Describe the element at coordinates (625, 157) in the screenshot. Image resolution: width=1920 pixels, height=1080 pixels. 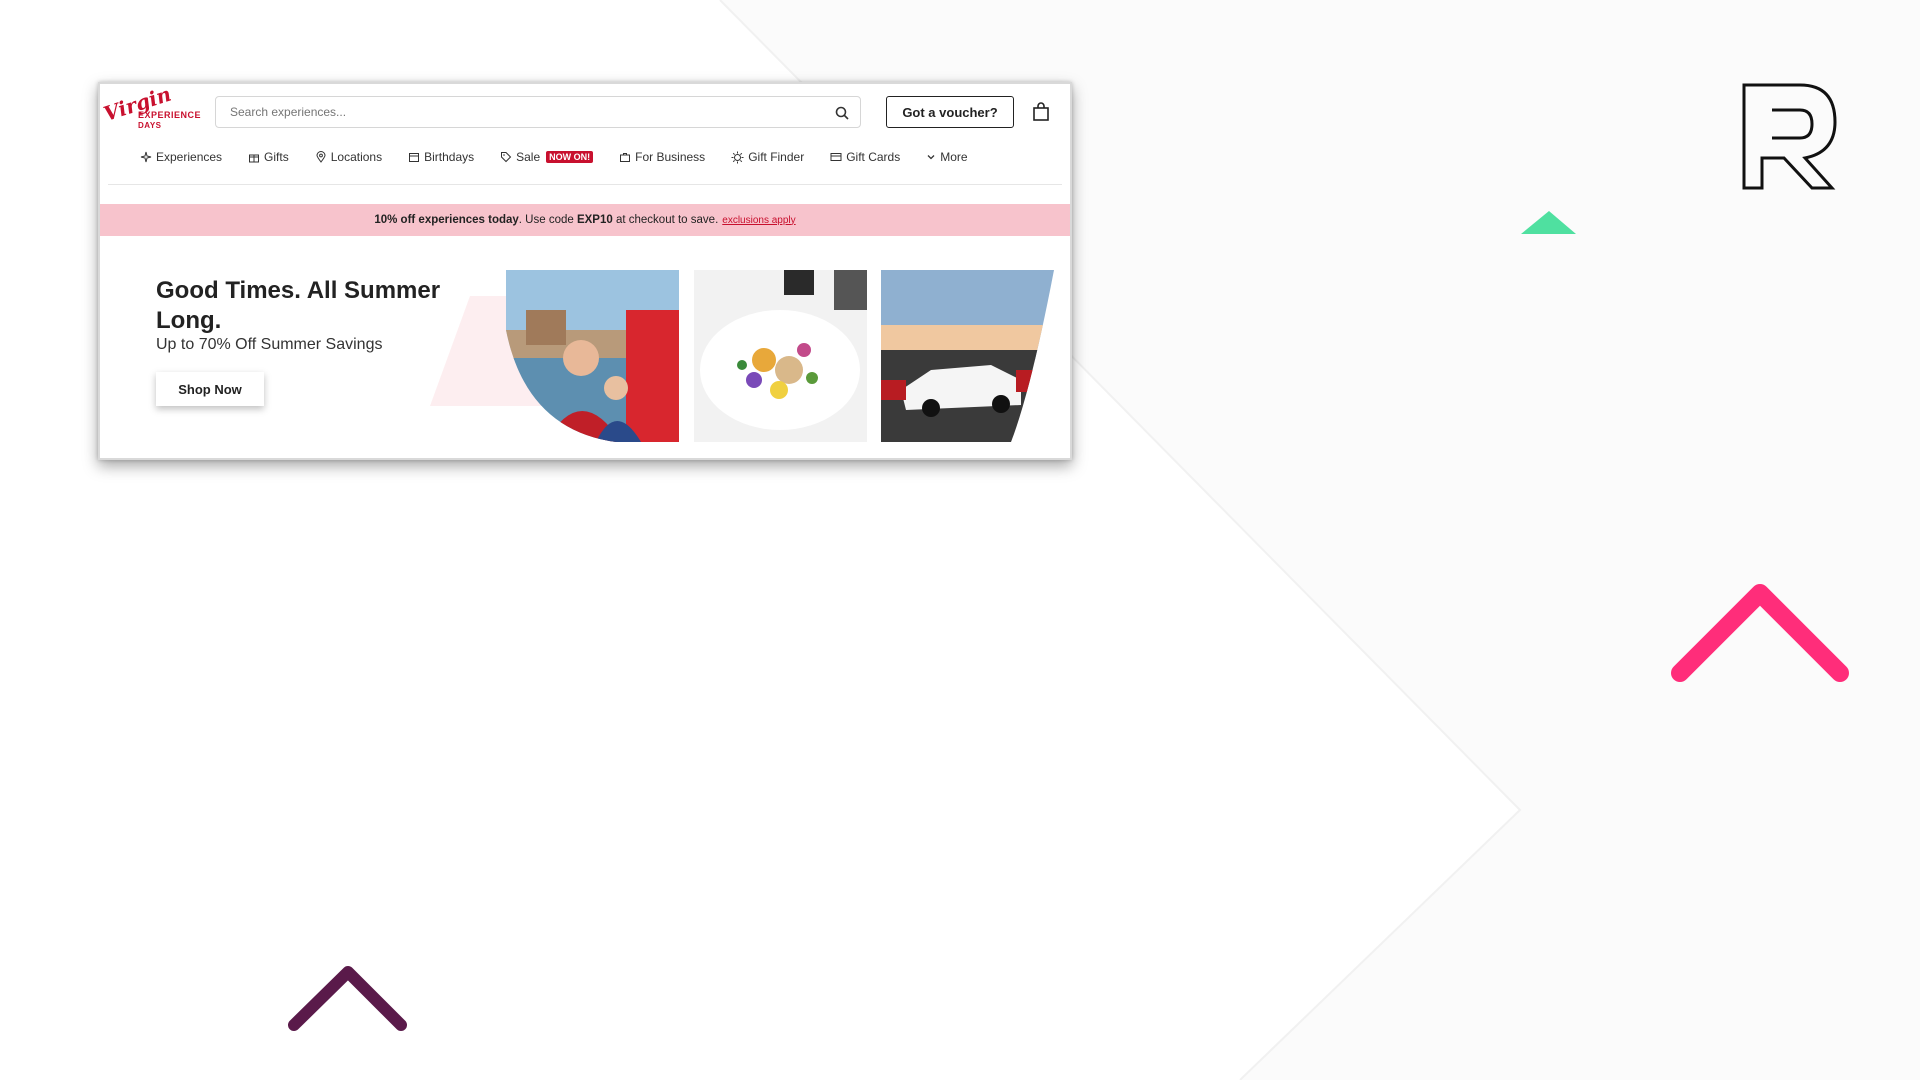
I see `briefcase-icon` at that location.